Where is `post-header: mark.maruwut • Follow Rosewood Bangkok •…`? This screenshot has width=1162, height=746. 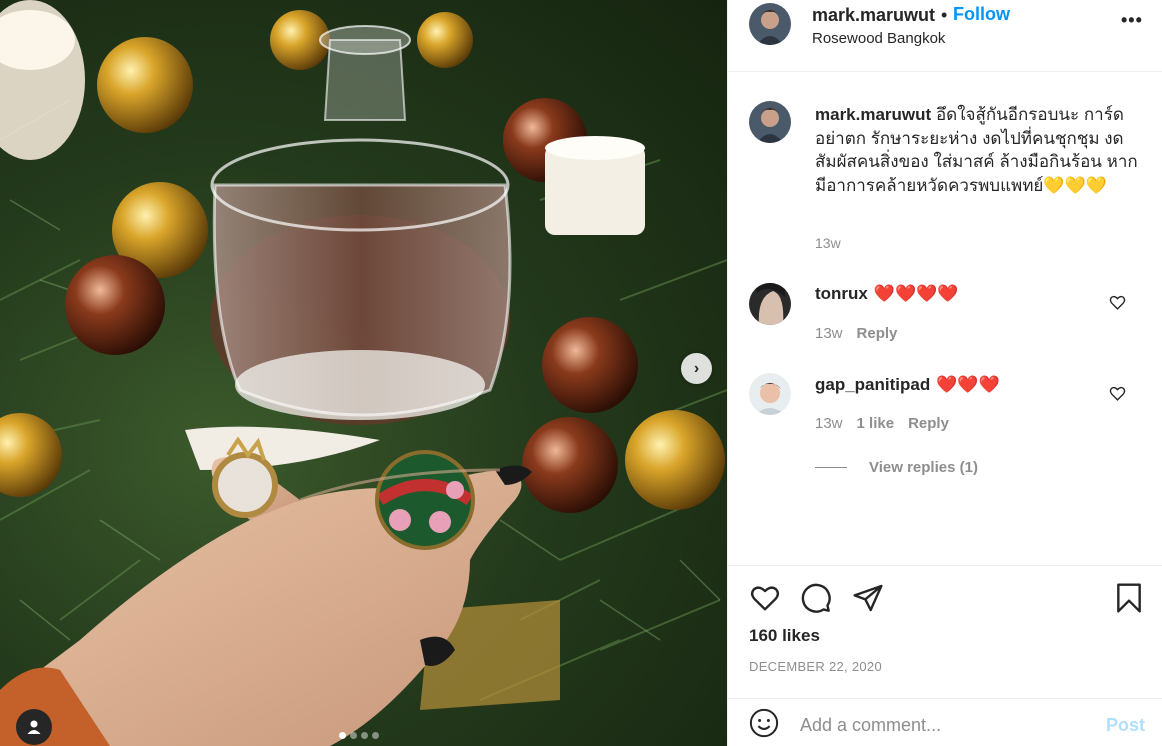
post-header: mark.maruwut • Follow Rosewood Bangkok •… is located at coordinates (945, 36).